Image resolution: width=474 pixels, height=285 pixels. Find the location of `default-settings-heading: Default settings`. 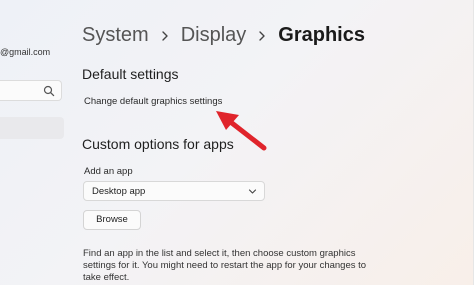

default-settings-heading: Default settings is located at coordinates (130, 74).